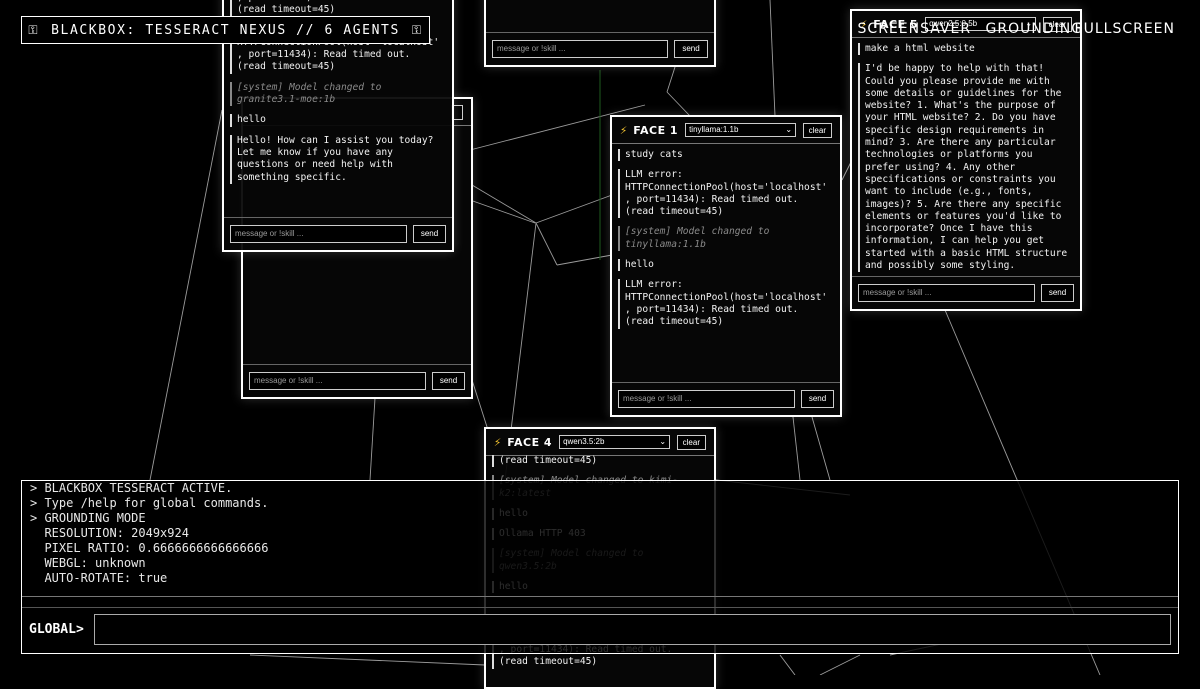  What do you see at coordinates (99, 578) in the screenshot?
I see `console-line: AUTO-ROTATE: true` at bounding box center [99, 578].